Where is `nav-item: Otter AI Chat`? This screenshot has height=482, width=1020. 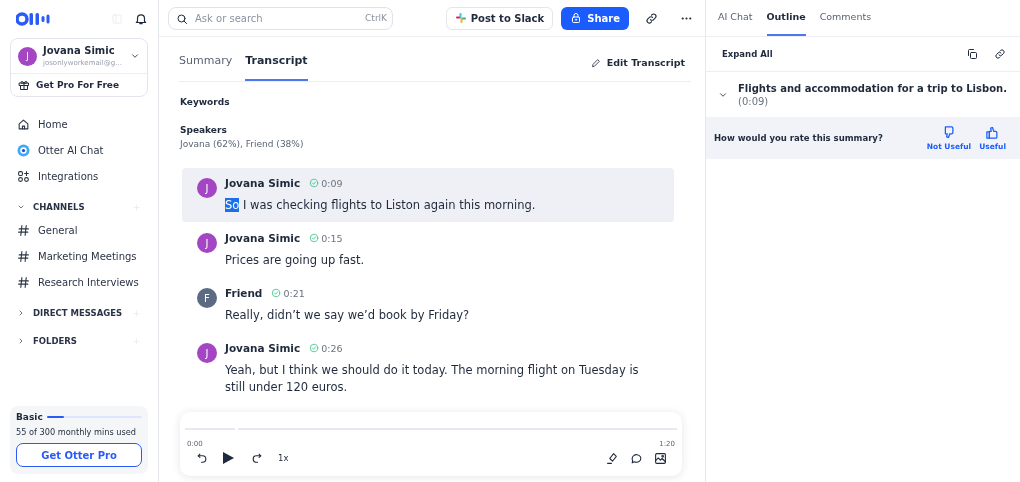
nav-item: Otter AI Chat is located at coordinates (79, 150).